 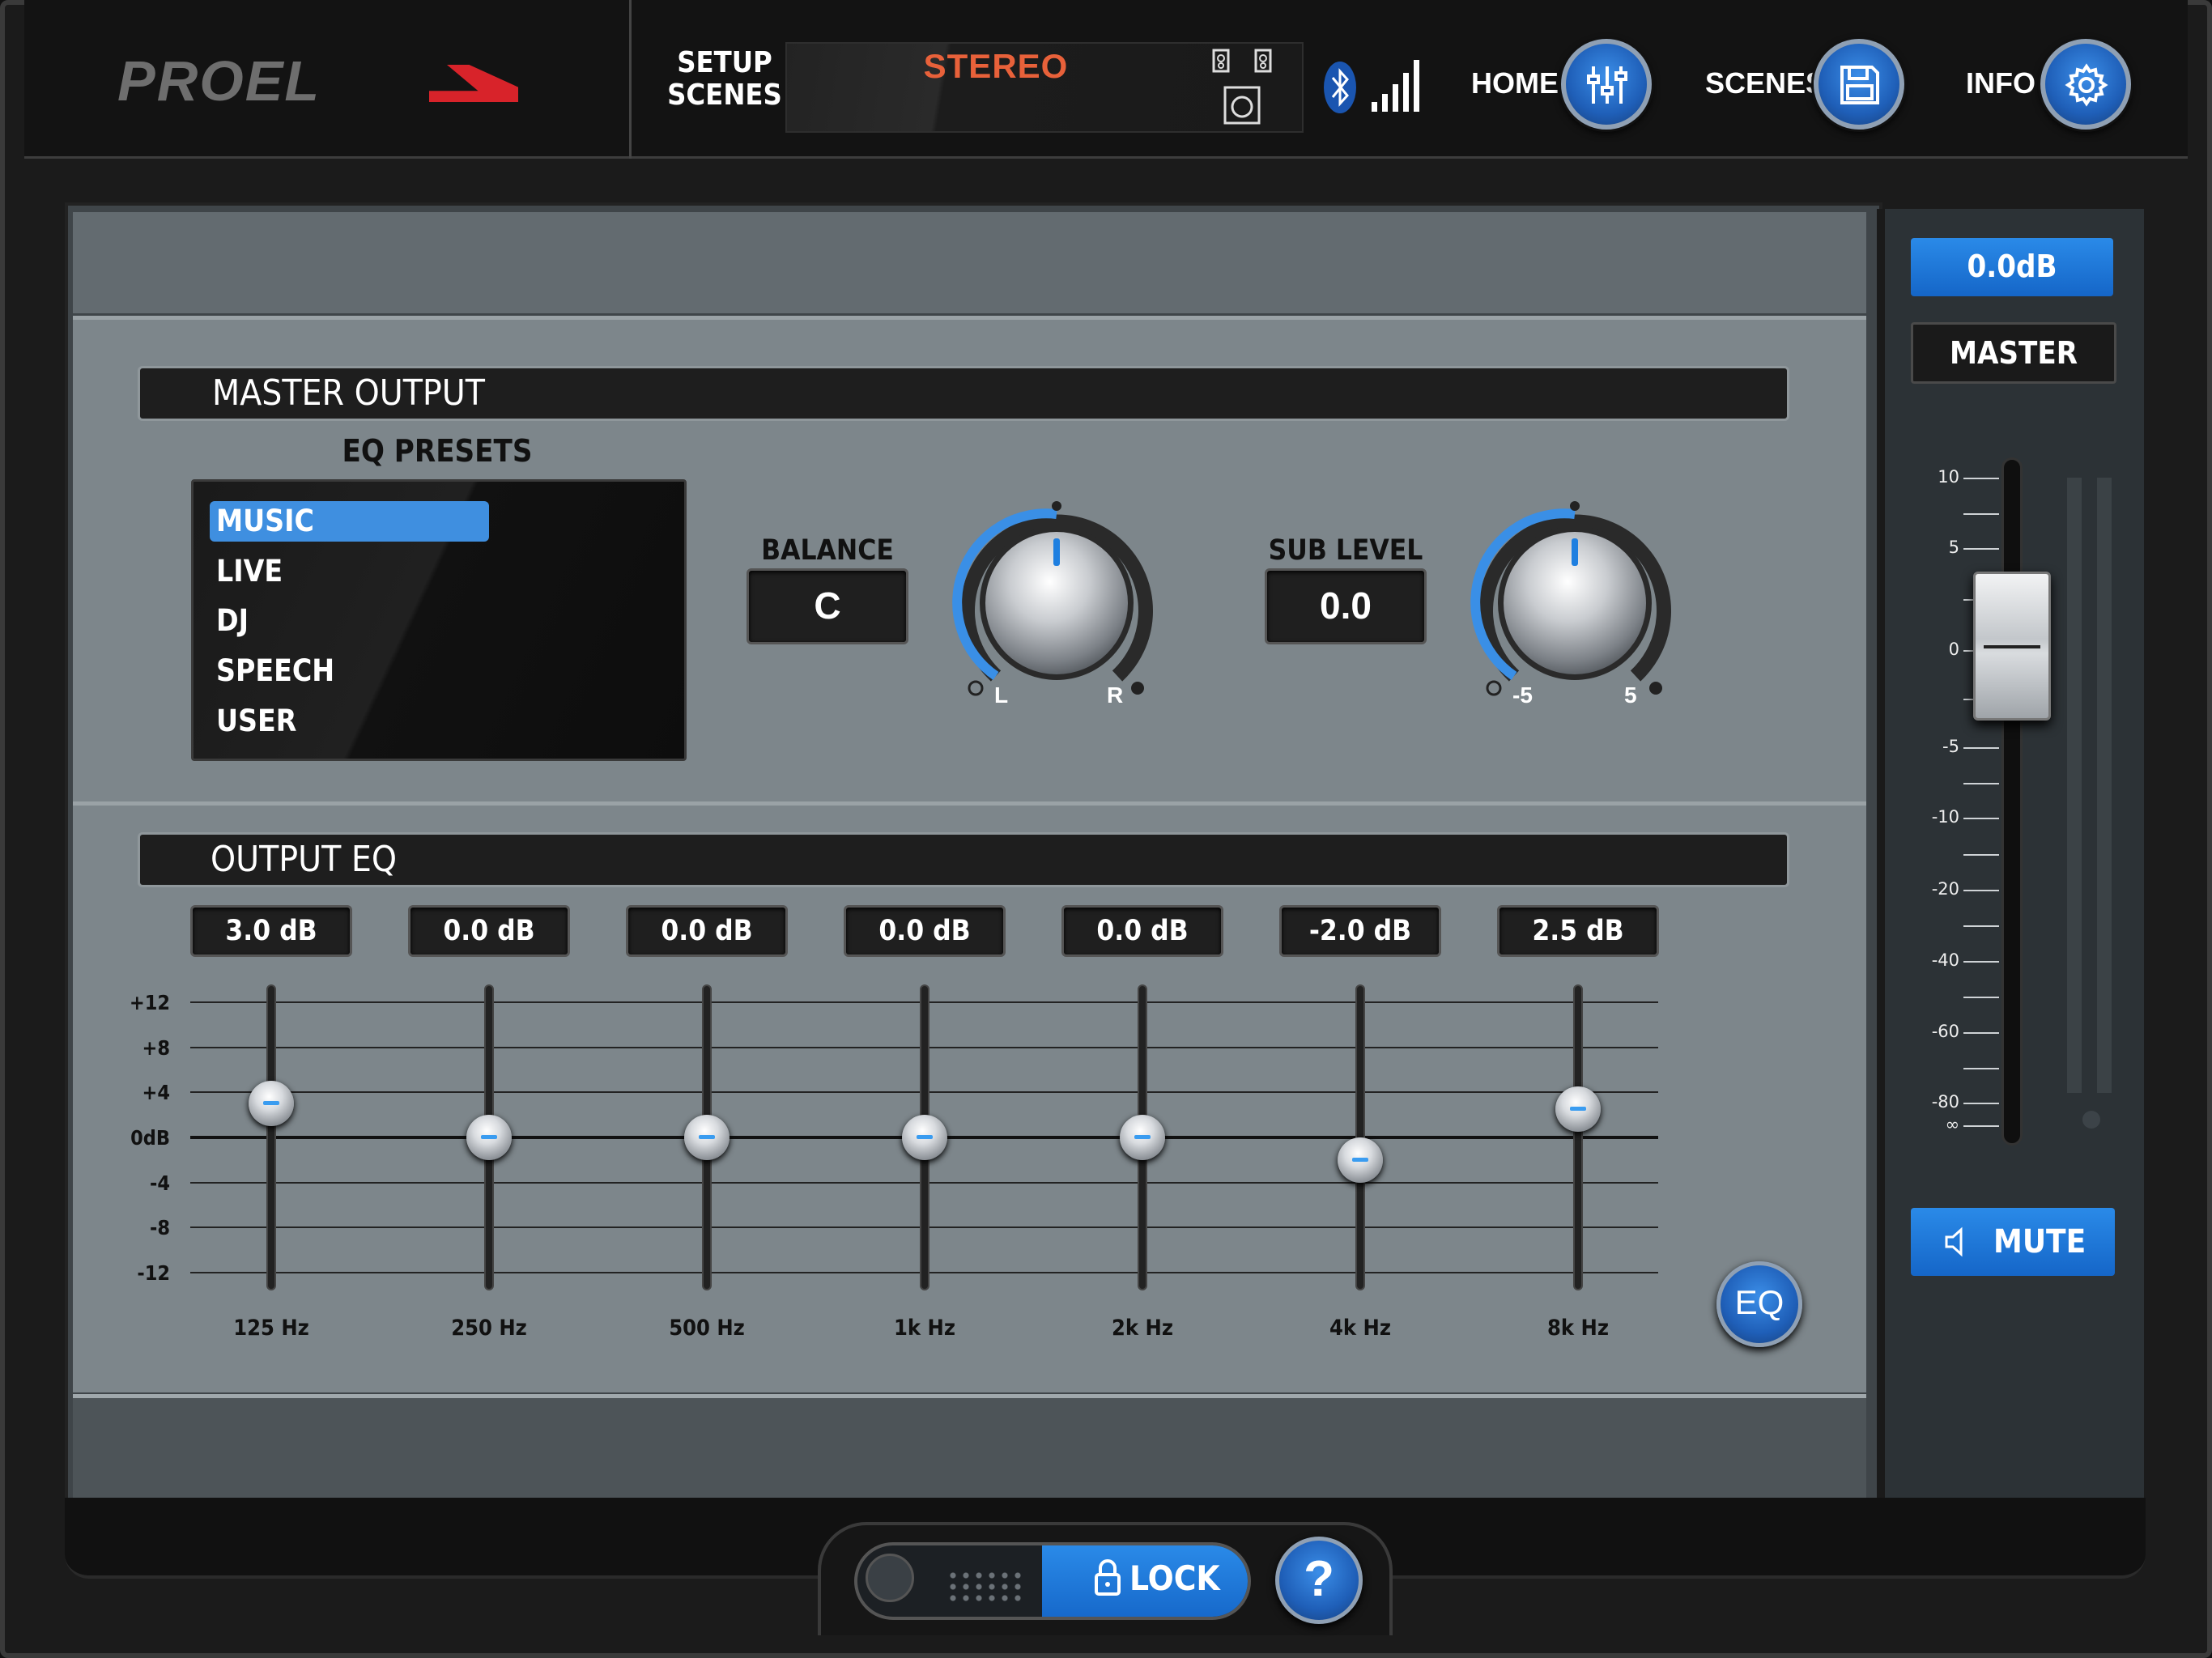 I want to click on mute-label: MUTE, so click(x=2040, y=1242).